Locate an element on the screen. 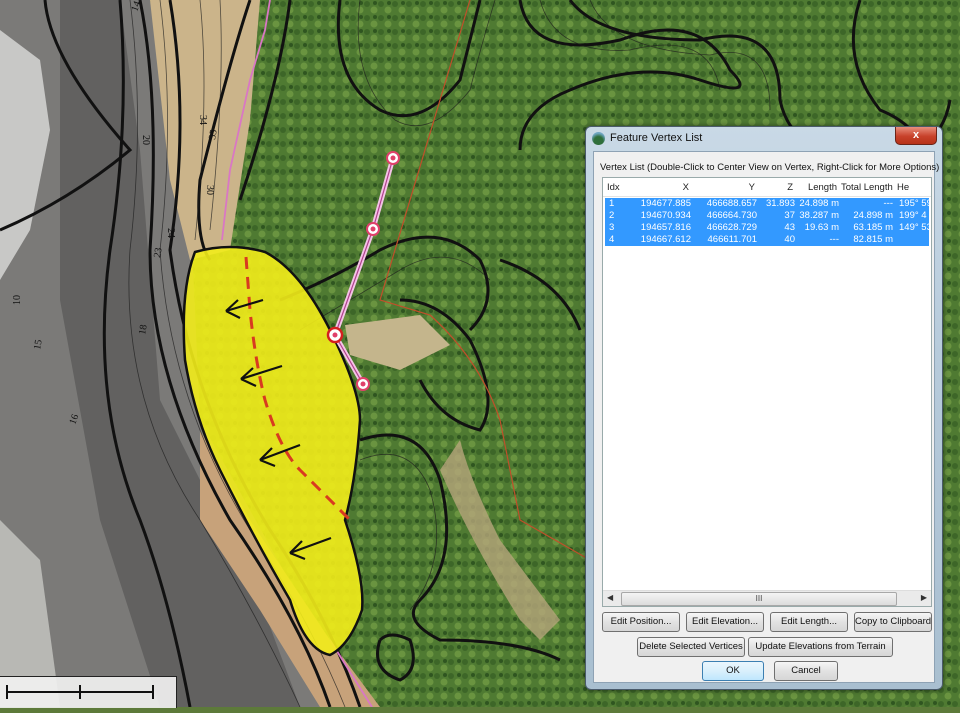  list-header: Idx X Y Z Length Total Length He is located at coordinates (767, 187).